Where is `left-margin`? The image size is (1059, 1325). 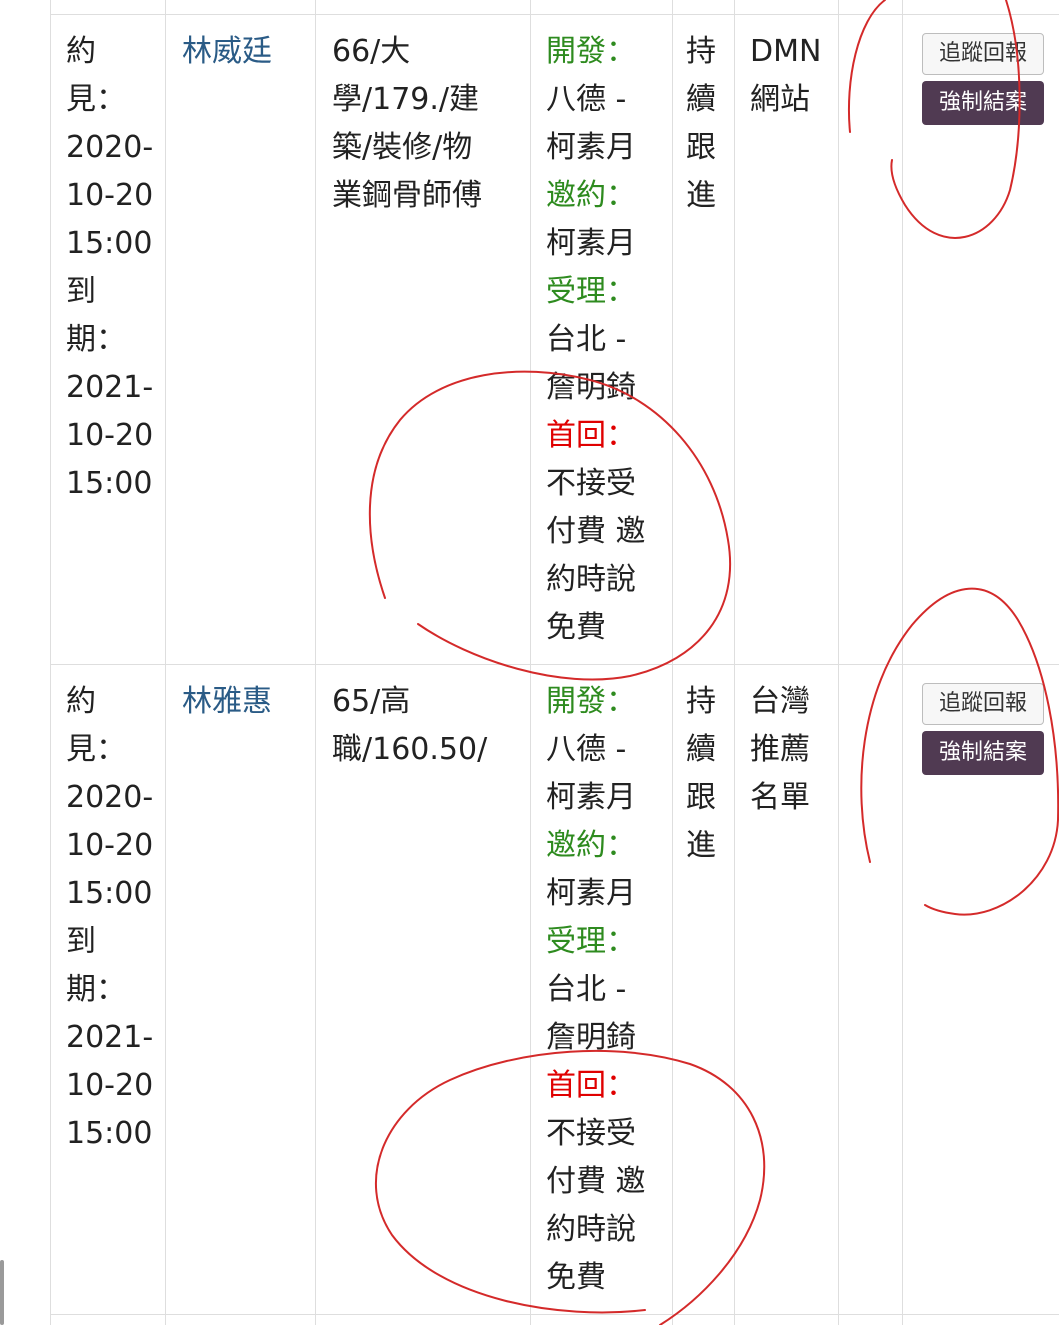
left-margin is located at coordinates (25, 662).